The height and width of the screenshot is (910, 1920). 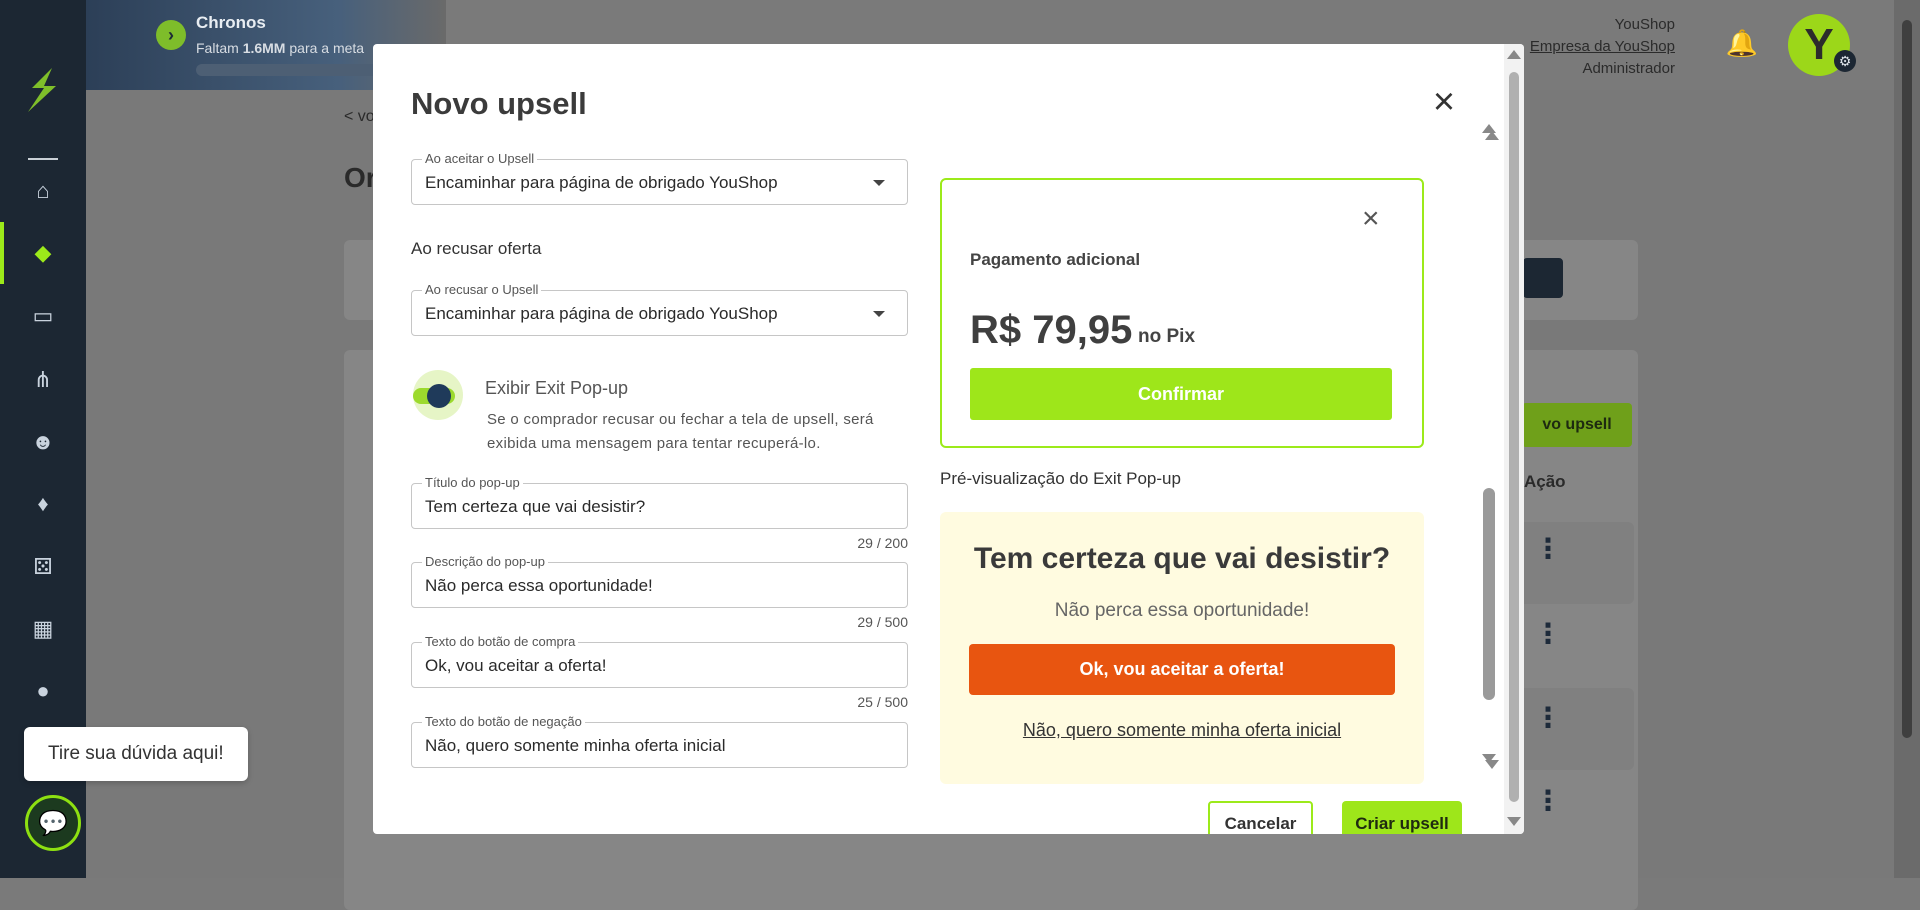 I want to click on exit-preview-description: Não perca essa oportunidade!, so click(x=1182, y=610).